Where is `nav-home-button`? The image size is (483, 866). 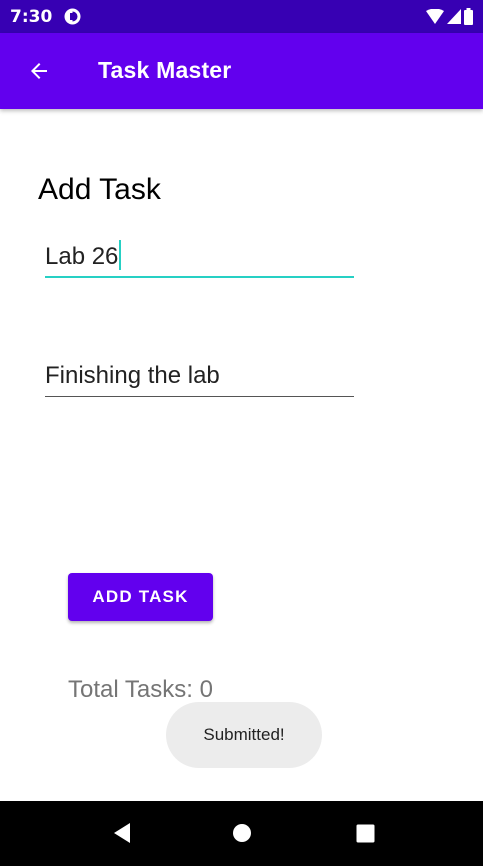 nav-home-button is located at coordinates (242, 833).